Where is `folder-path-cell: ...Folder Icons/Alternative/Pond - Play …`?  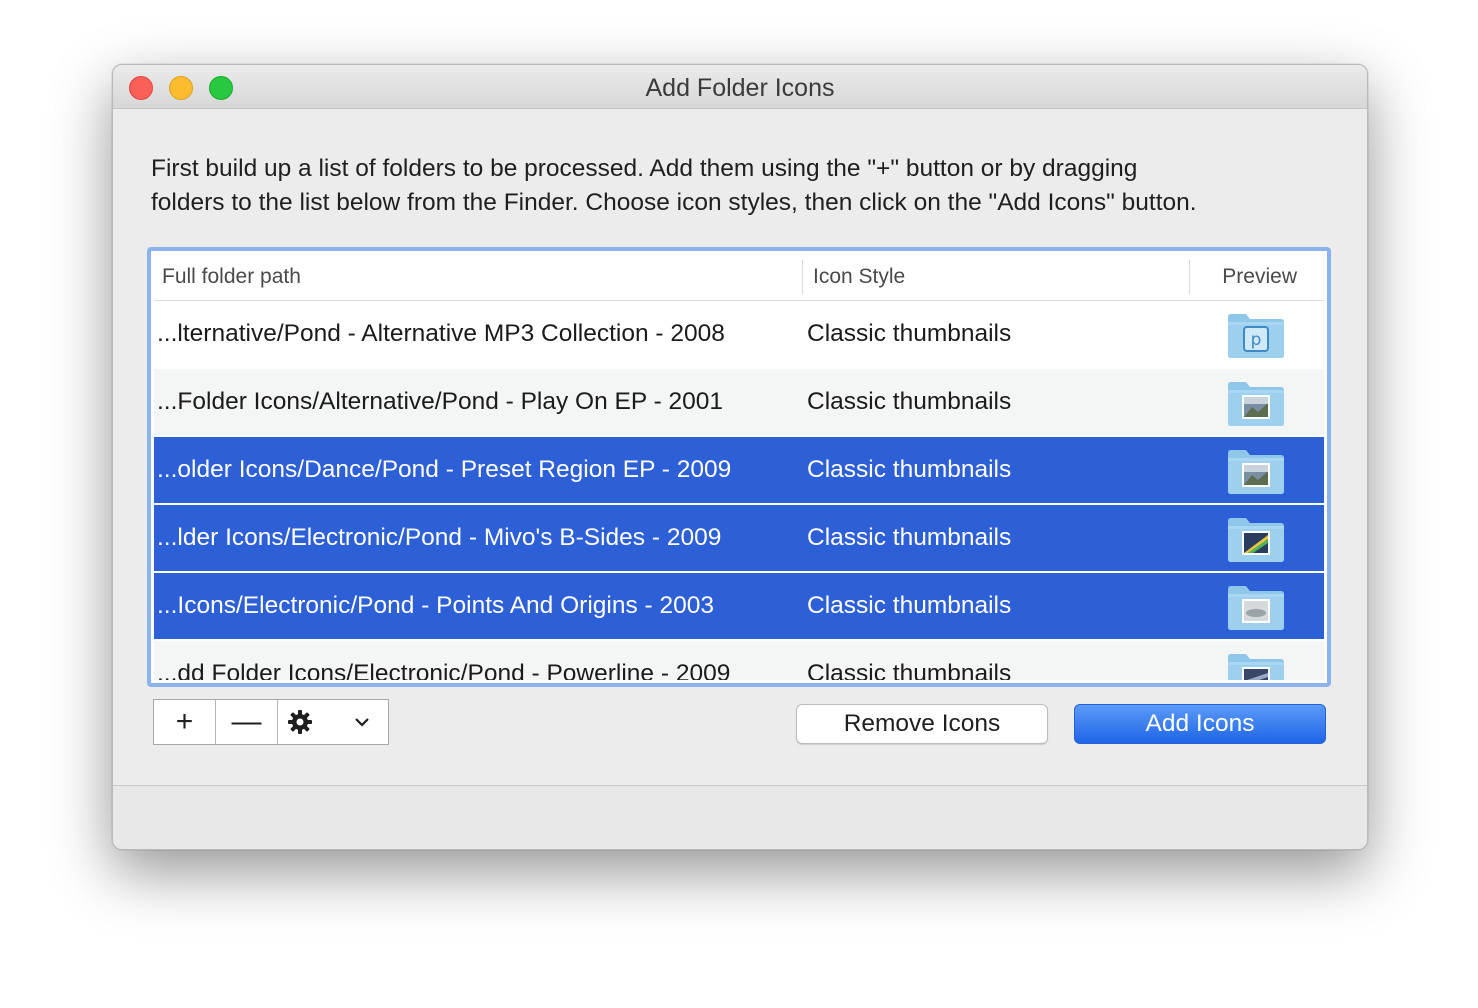
folder-path-cell: ...Folder Icons/Alternative/Pond - Play … is located at coordinates (440, 401).